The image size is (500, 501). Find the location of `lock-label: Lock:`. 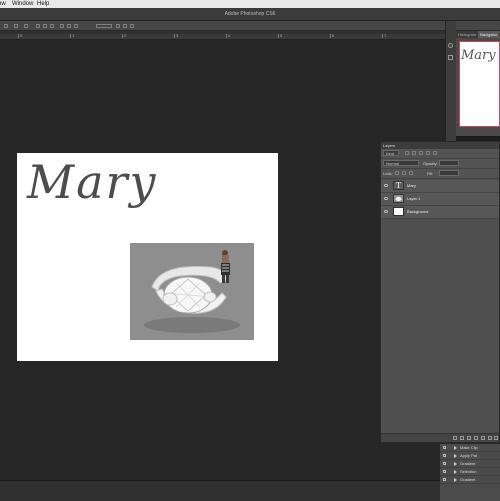

lock-label: Lock: is located at coordinates (388, 173).